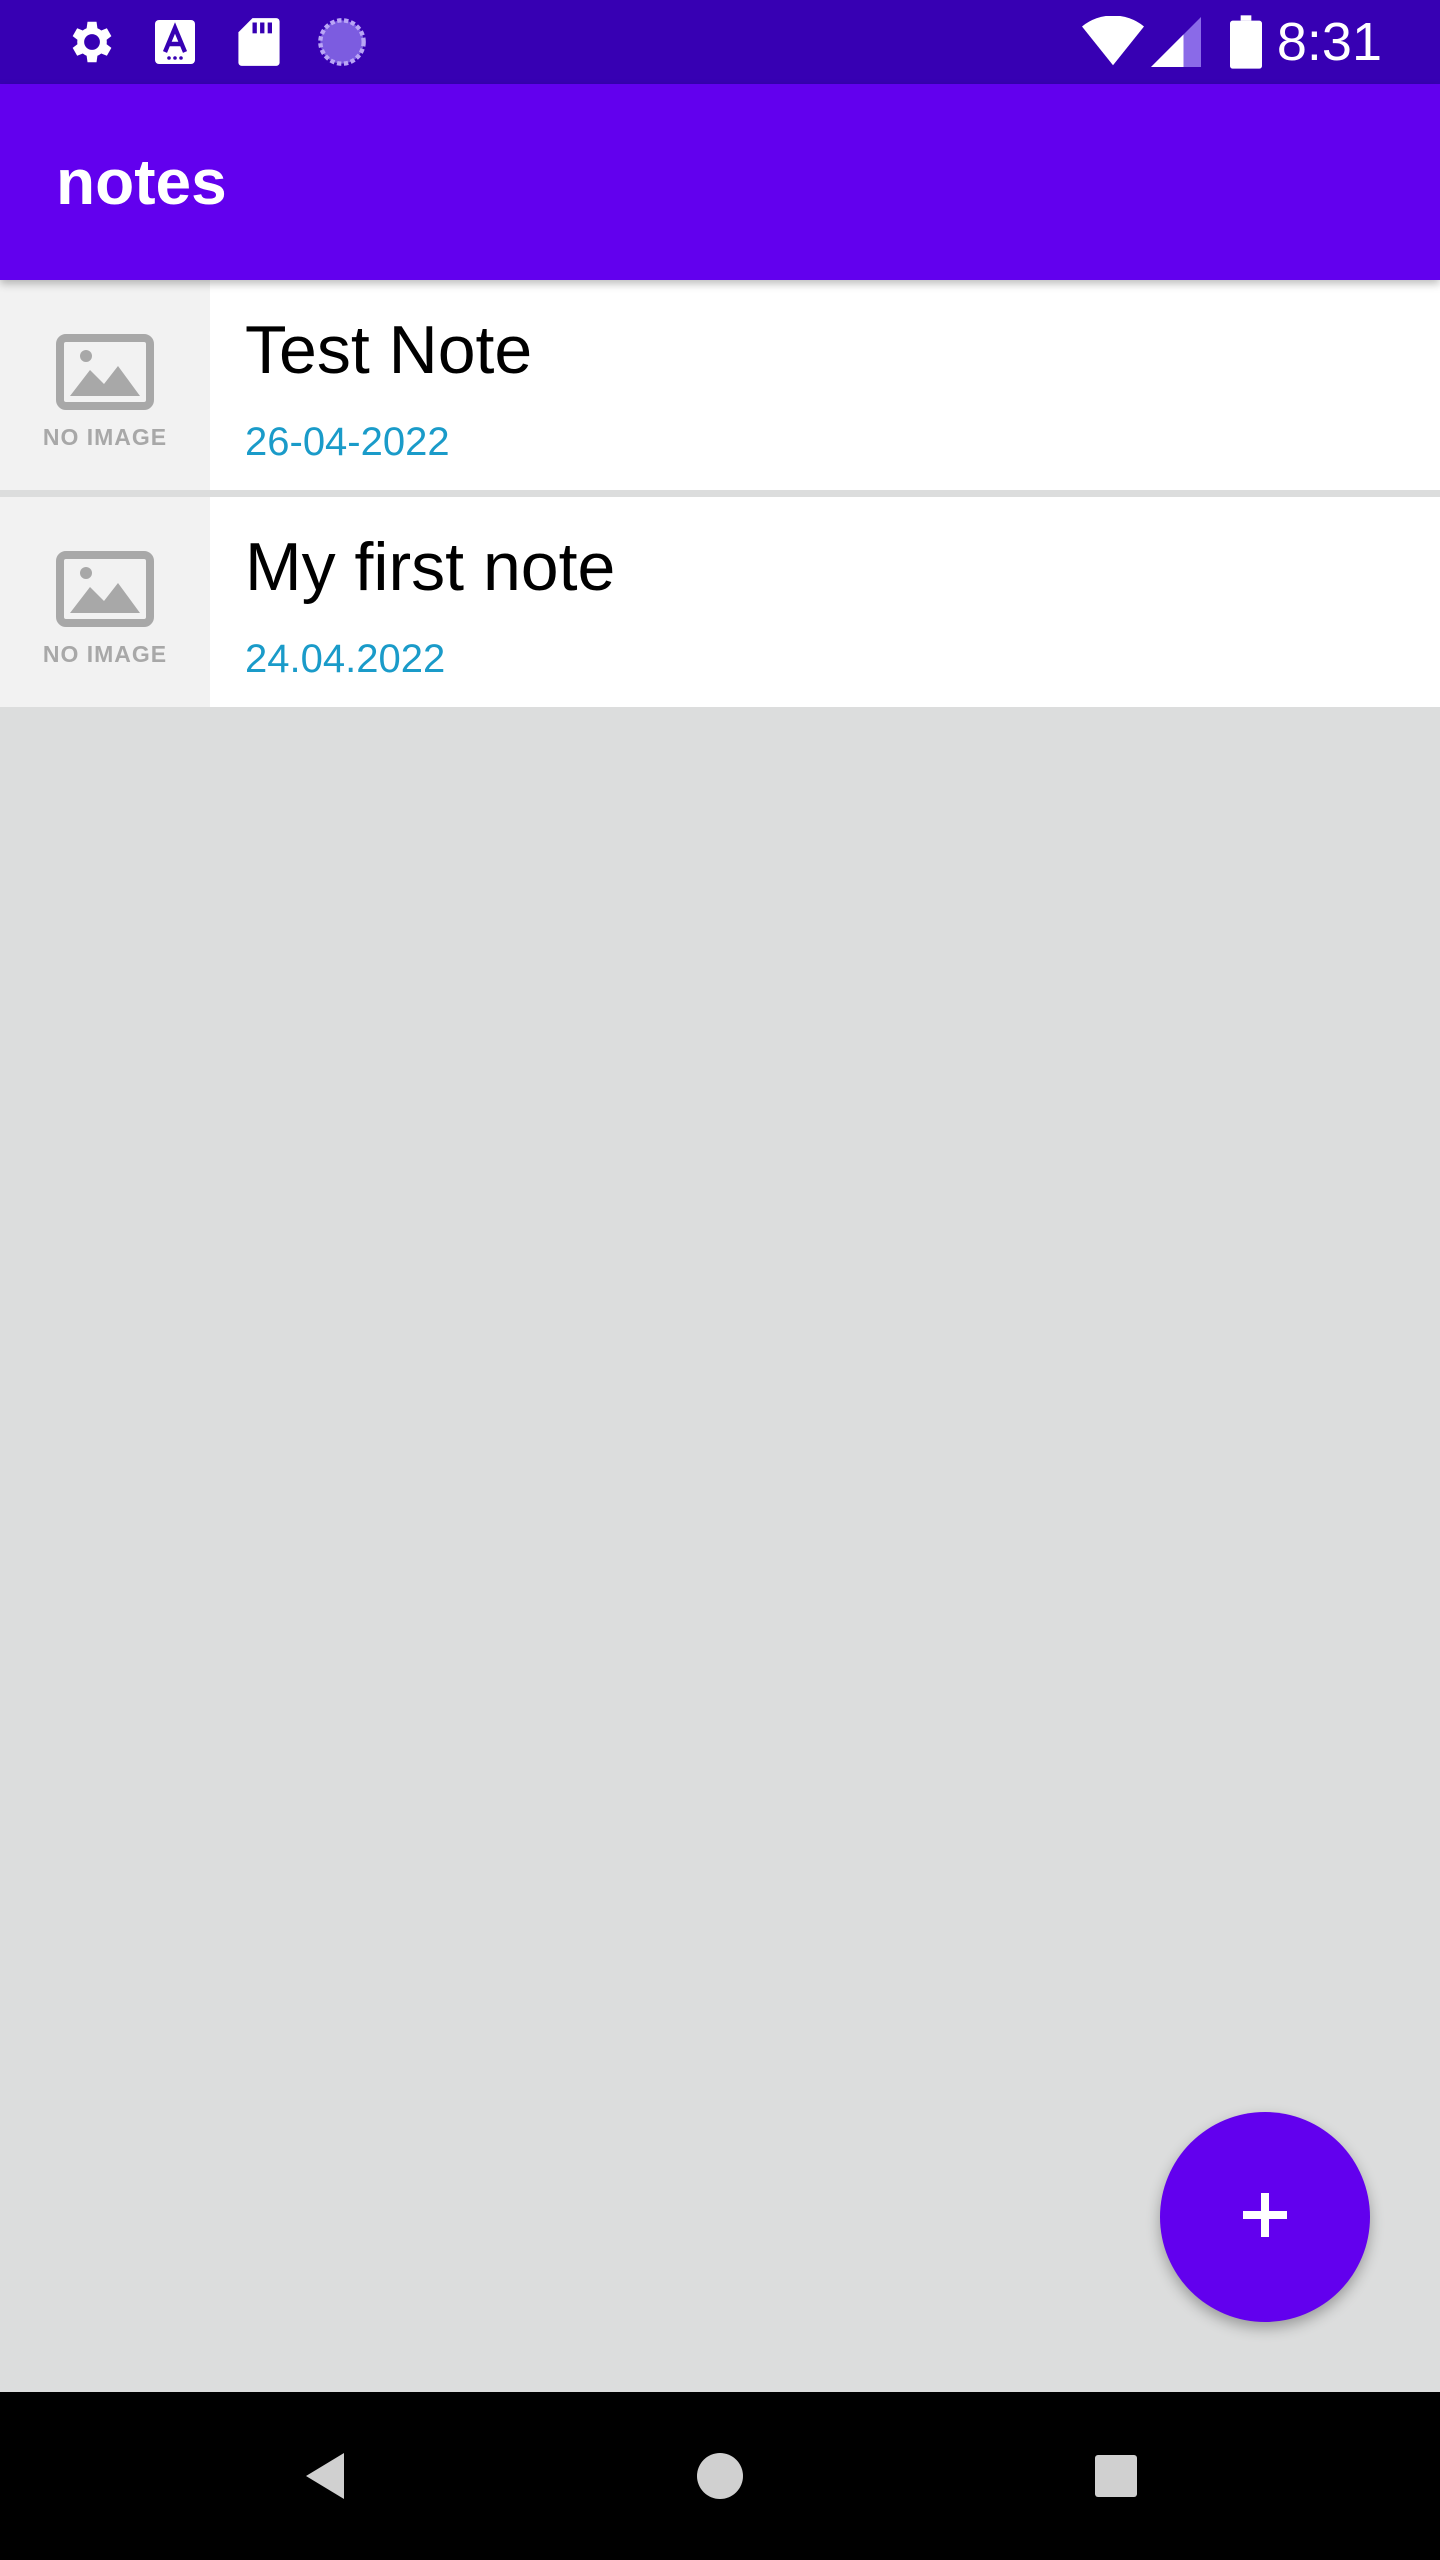  I want to click on signal-icon, so click(1176, 42).